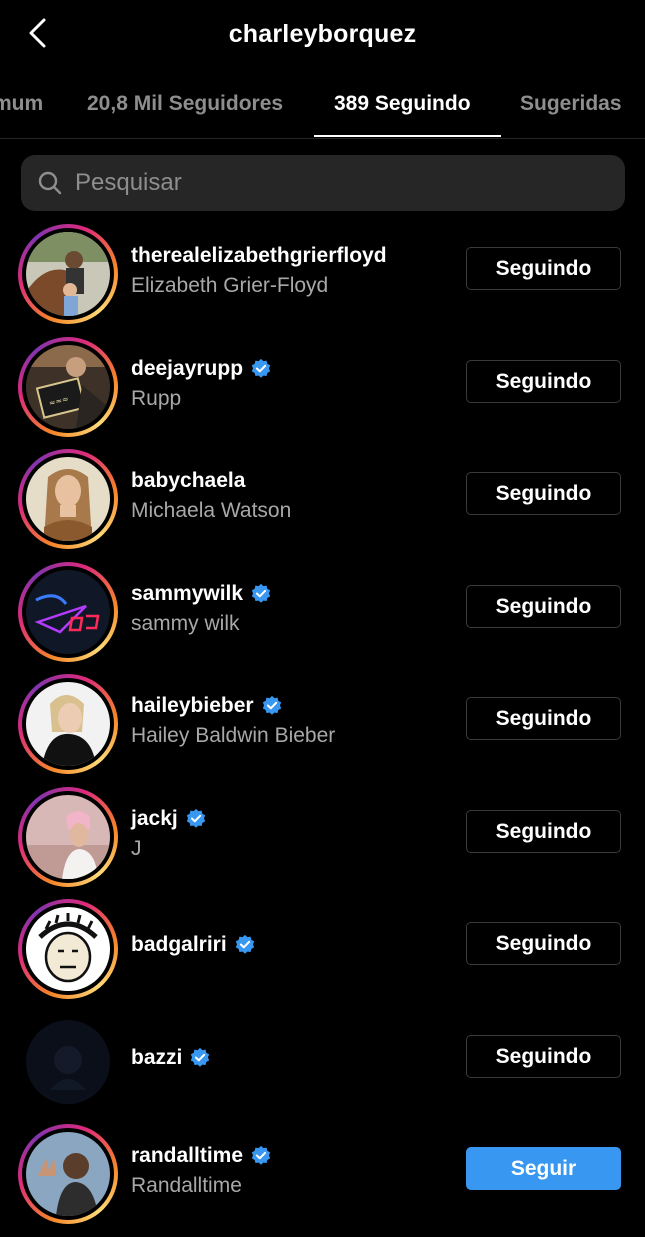  What do you see at coordinates (136, 848) in the screenshot?
I see `full-name: J` at bounding box center [136, 848].